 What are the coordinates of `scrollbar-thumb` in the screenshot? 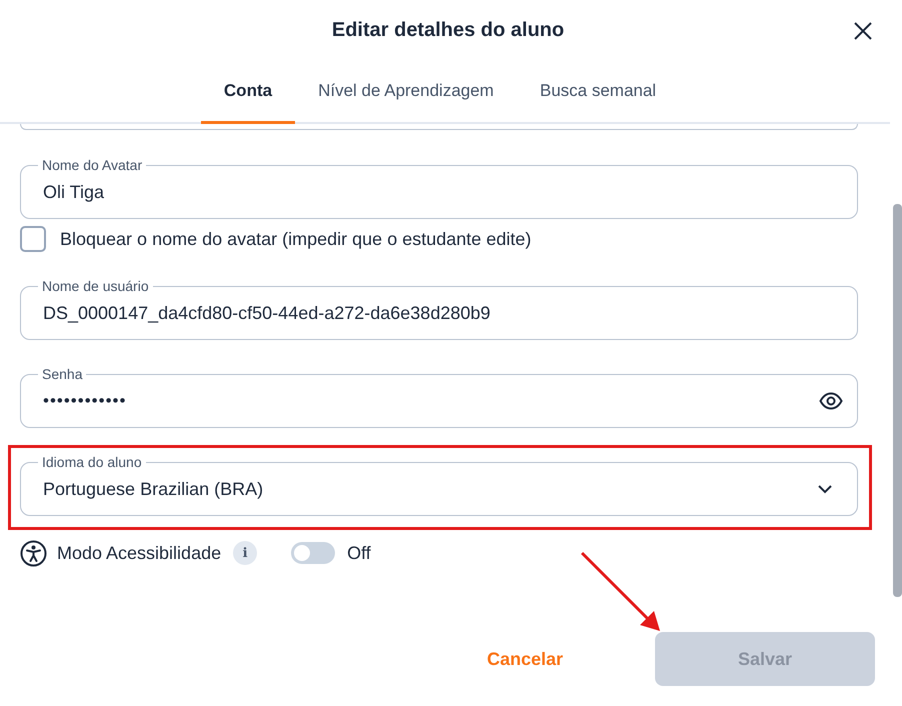 It's located at (897, 400).